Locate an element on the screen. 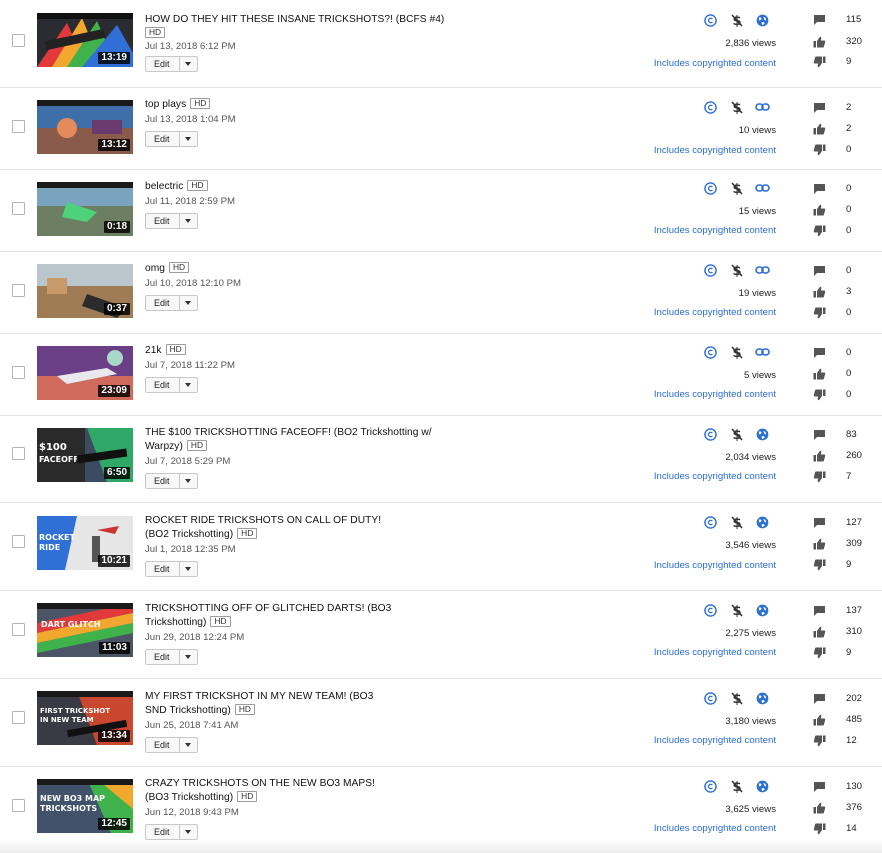 This screenshot has width=882, height=853. video-title: top plays HD is located at coordinates (295, 105).